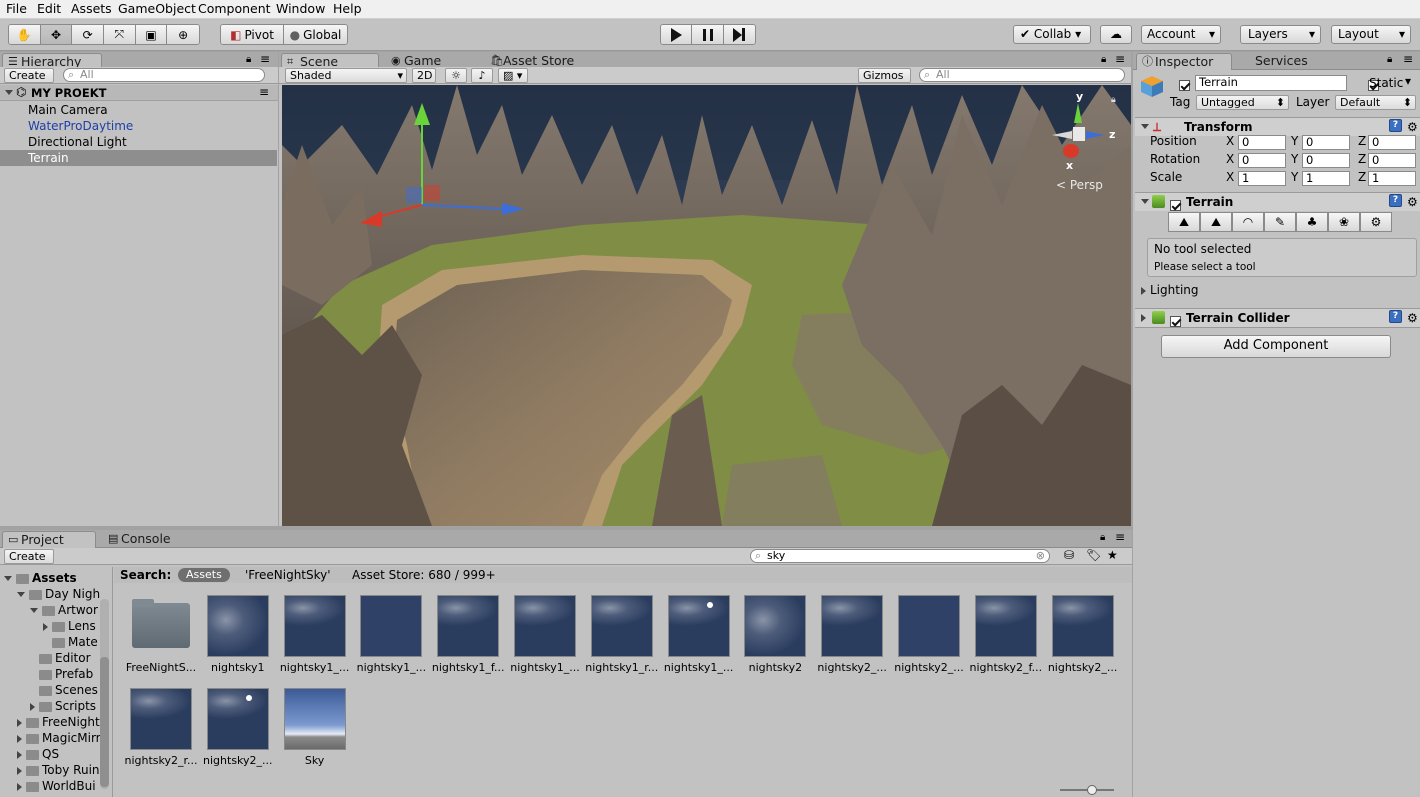 The width and height of the screenshot is (1420, 797). I want to click on folder-tree-item: Prefab, so click(65, 674).